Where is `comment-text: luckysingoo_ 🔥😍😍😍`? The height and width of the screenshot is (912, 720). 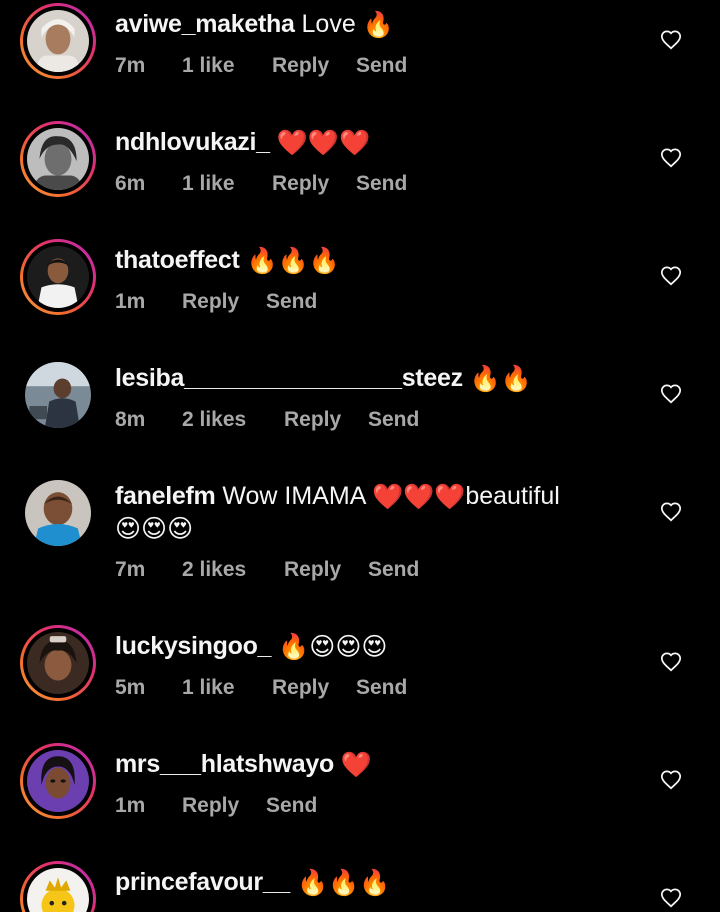
comment-text: luckysingoo_ 🔥😍😍😍 is located at coordinates (385, 646).